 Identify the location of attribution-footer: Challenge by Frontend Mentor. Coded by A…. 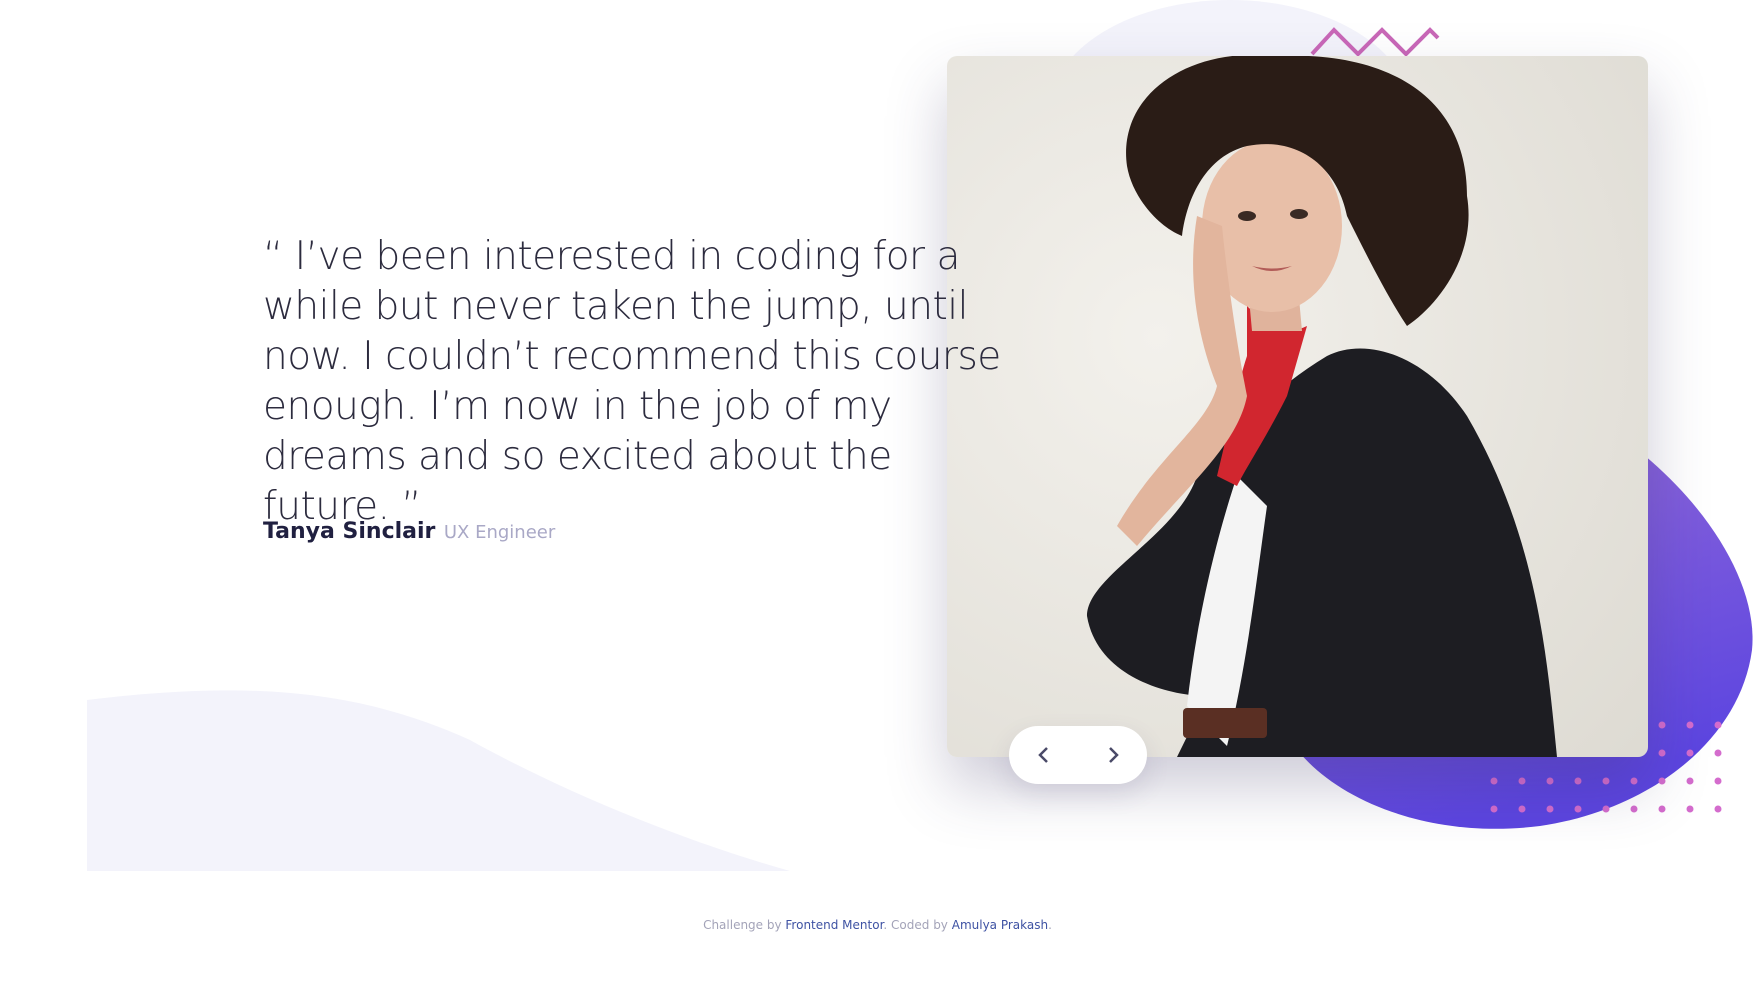
(877, 925).